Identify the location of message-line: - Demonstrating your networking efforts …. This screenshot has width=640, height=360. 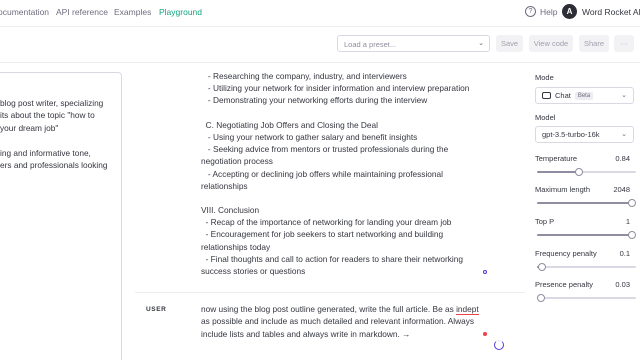
(314, 100).